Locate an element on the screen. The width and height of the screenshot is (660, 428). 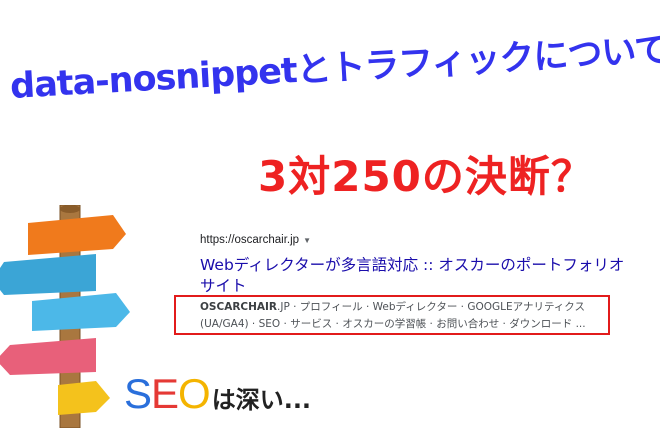
dropdown-caret-icon: ▼ is located at coordinates (307, 240).